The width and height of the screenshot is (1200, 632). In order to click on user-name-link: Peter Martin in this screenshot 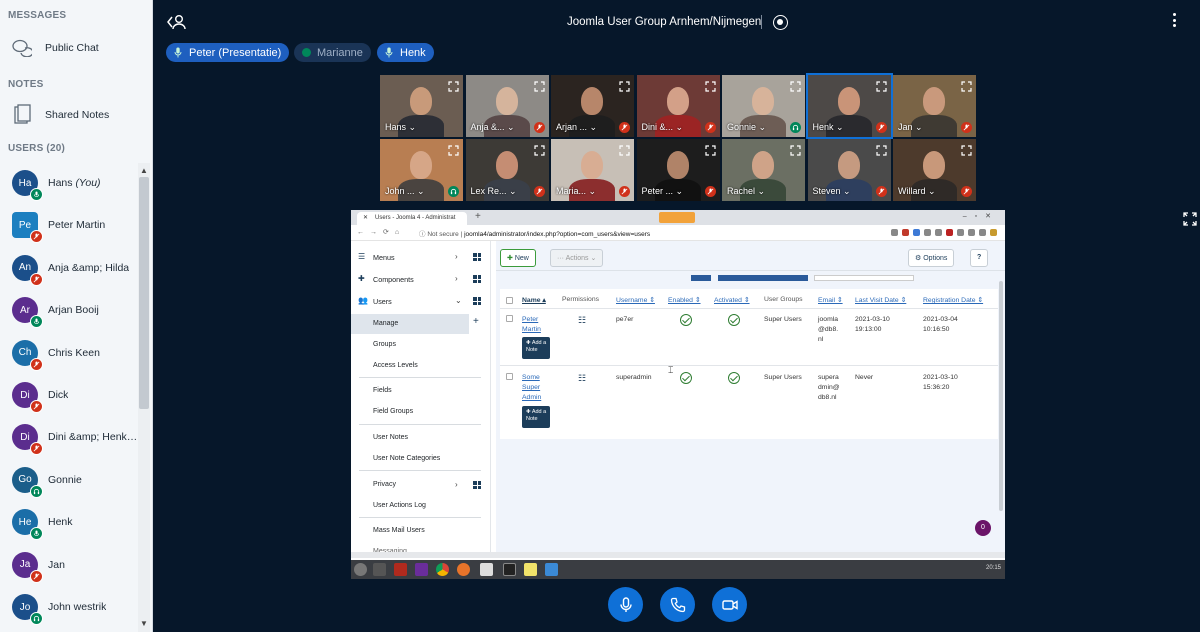, I will do `click(531, 325)`.